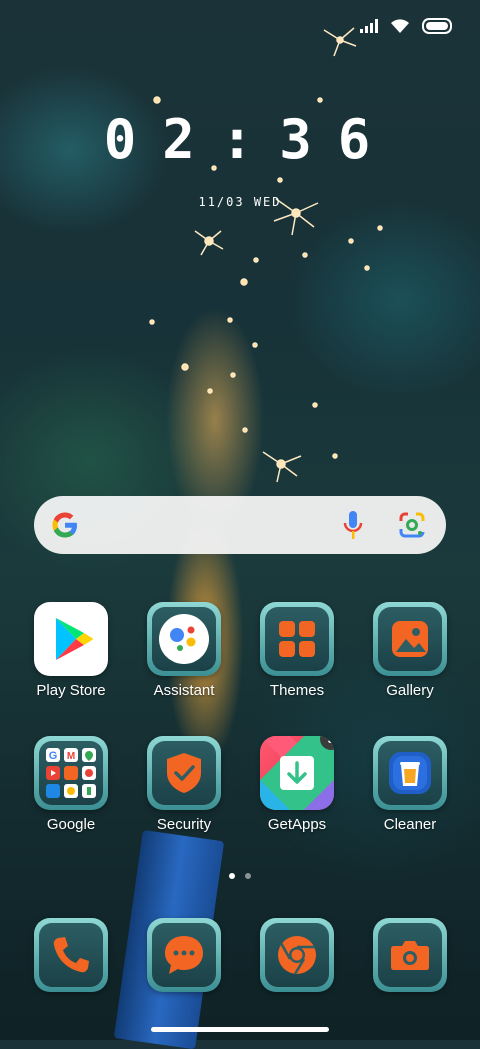 This screenshot has height=1049, width=480. Describe the element at coordinates (297, 824) in the screenshot. I see `app-label: GetApps` at that location.